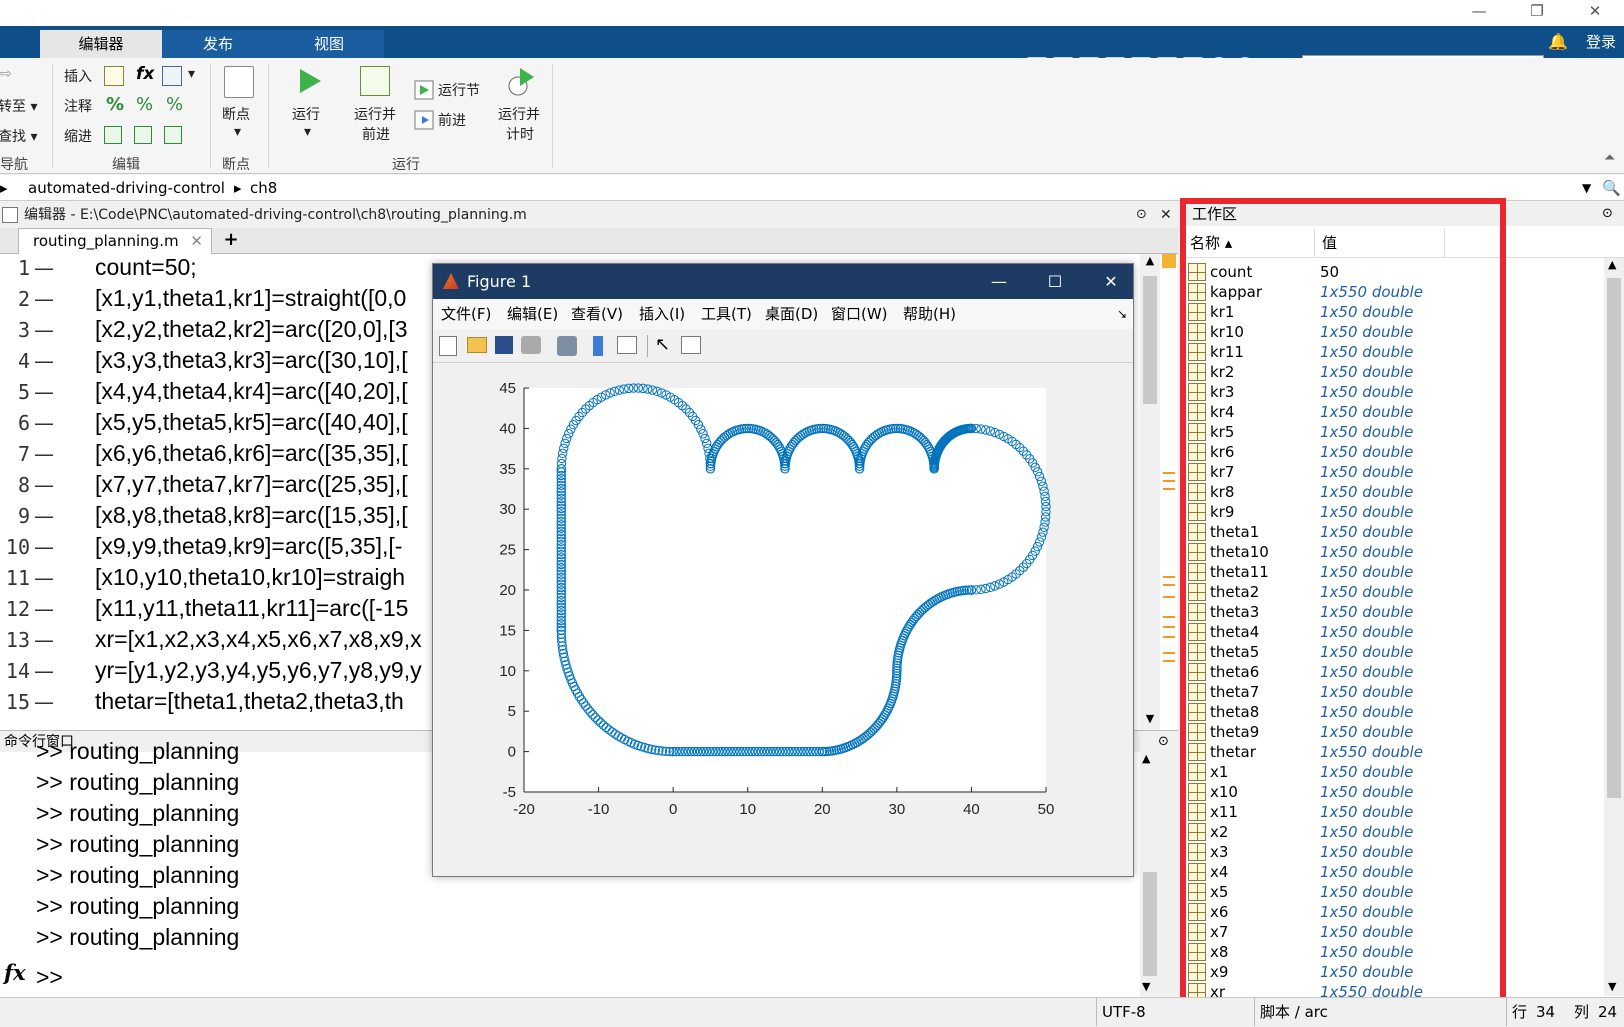 Image resolution: width=1624 pixels, height=1027 pixels. I want to click on editor-scroll-thumb, so click(1150, 340).